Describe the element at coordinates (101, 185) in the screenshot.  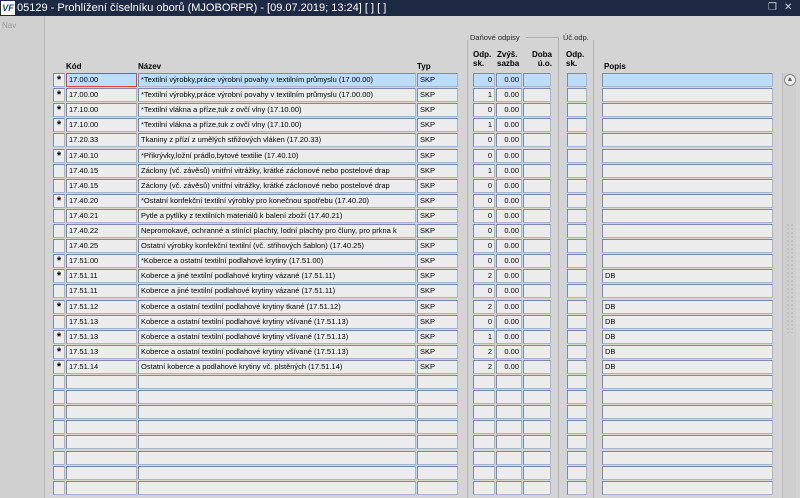
I see `cell-kod: 17.40.15` at that location.